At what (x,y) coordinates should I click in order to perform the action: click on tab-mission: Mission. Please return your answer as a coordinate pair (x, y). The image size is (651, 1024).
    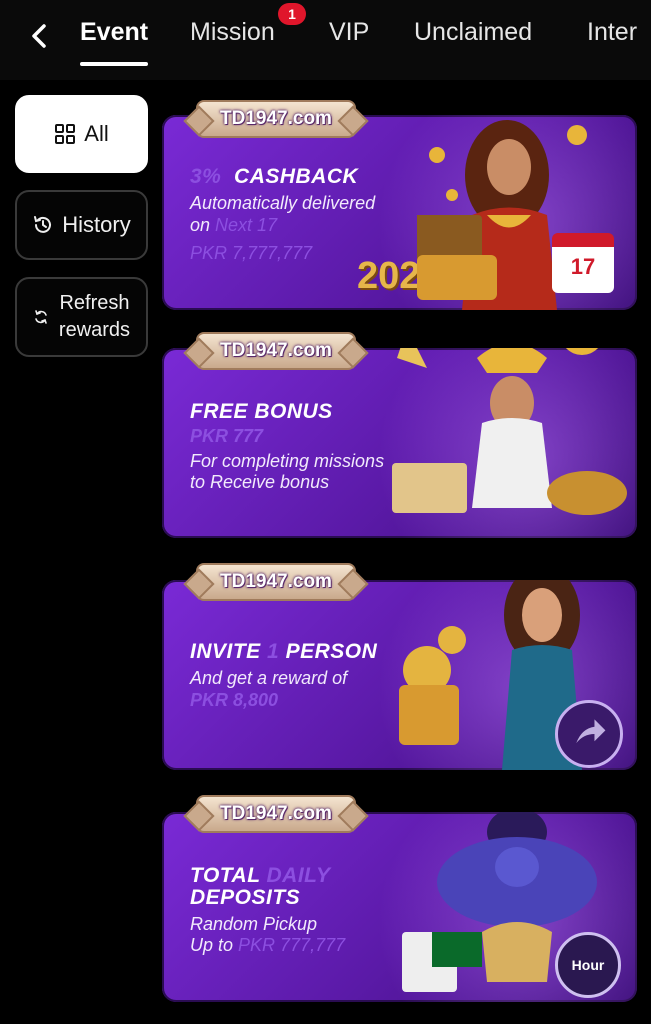
    Looking at the image, I should click on (232, 32).